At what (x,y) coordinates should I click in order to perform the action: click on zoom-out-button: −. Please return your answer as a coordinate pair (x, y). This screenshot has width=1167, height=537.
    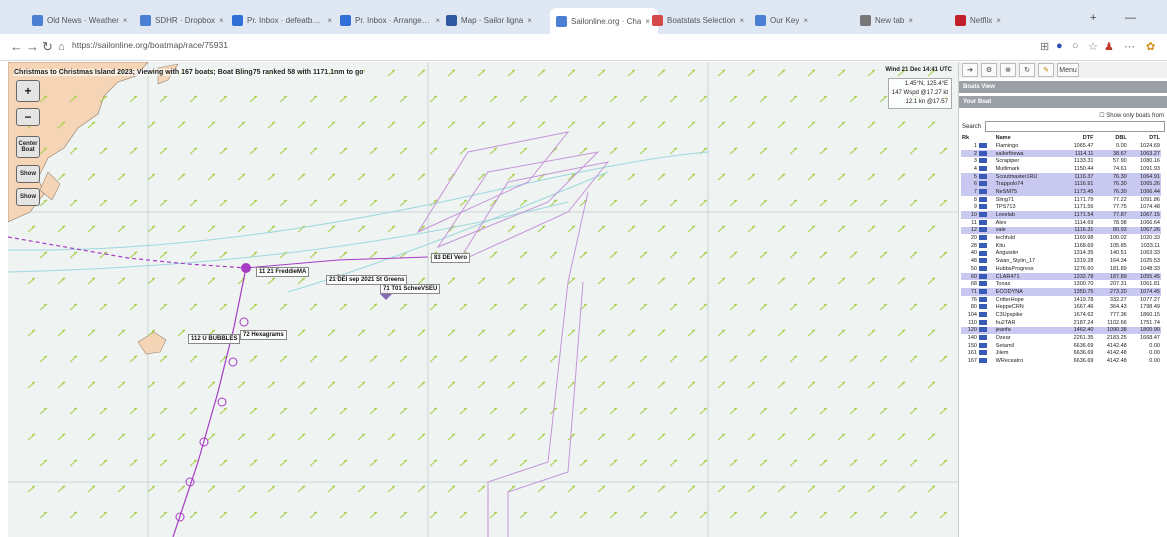
    Looking at the image, I should click on (28, 117).